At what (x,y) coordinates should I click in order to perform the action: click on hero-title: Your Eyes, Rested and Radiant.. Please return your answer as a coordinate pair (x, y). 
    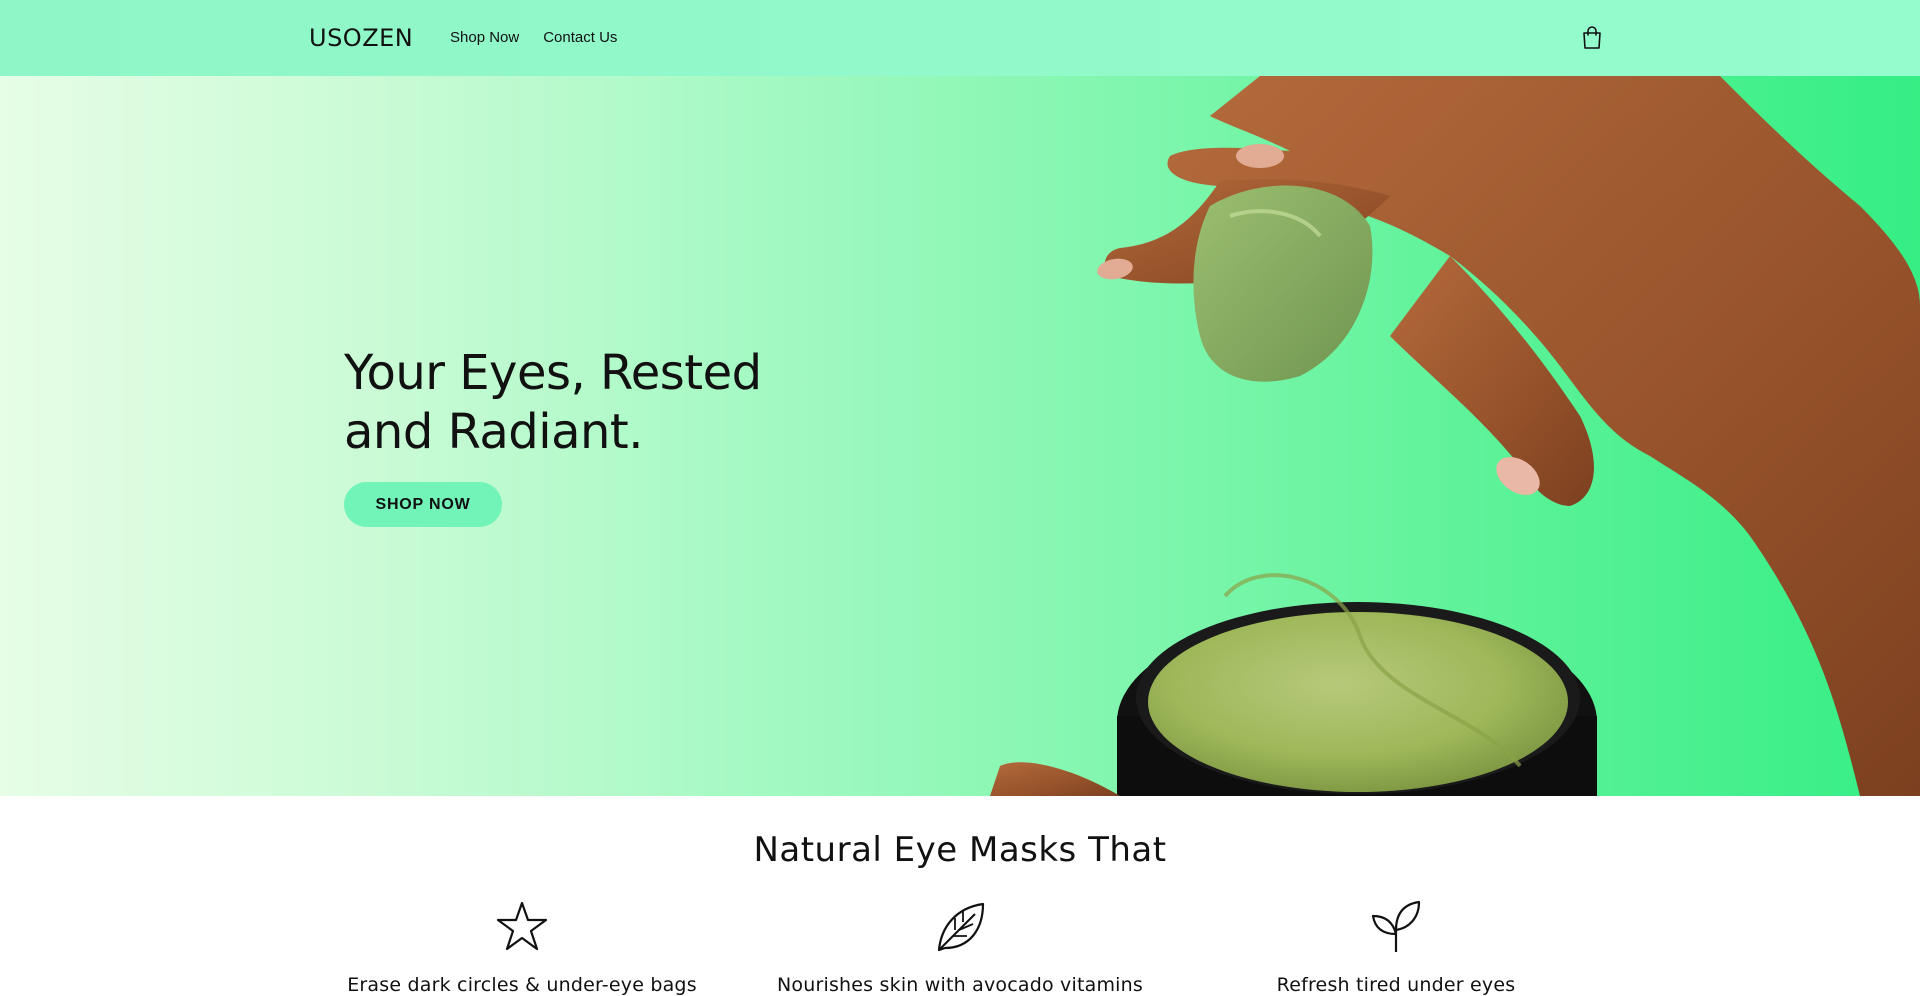
    Looking at the image, I should click on (584, 403).